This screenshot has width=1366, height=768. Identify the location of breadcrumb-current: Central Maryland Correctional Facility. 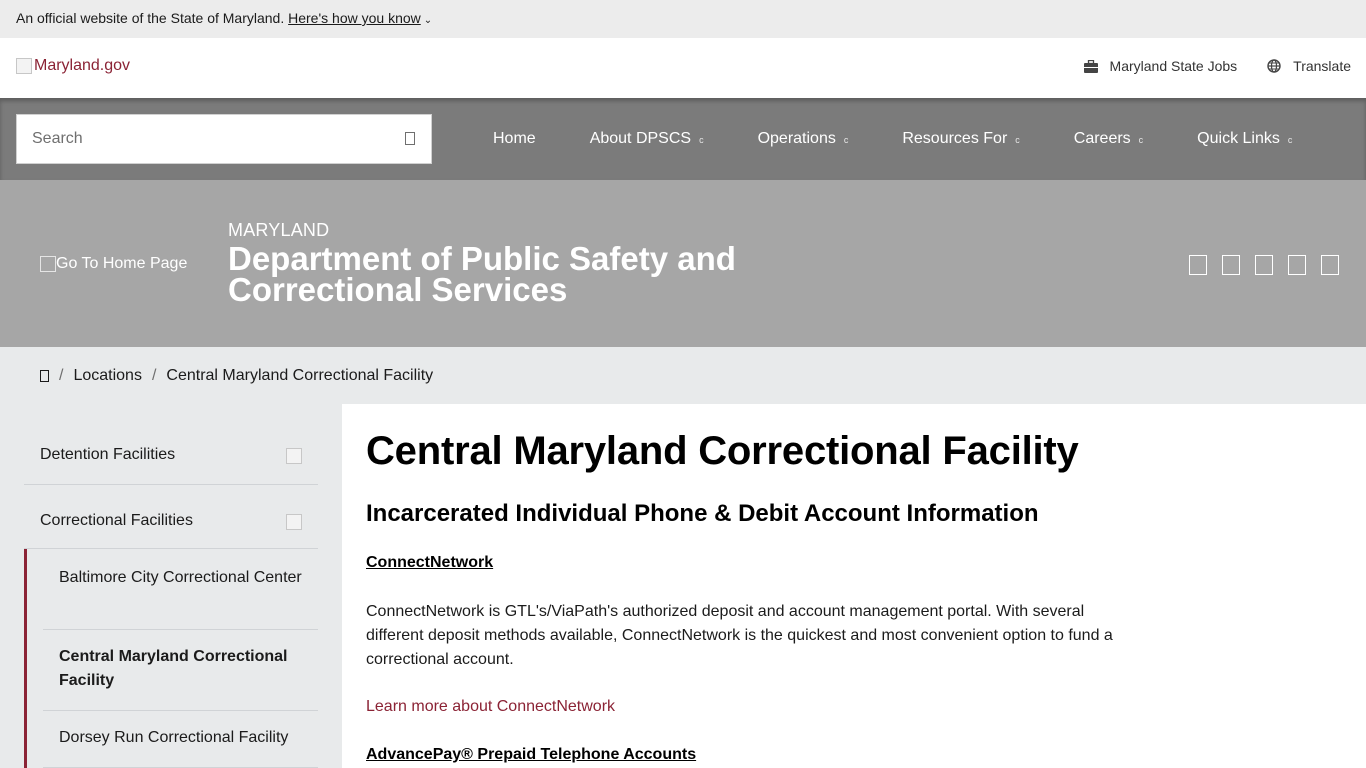
(300, 375).